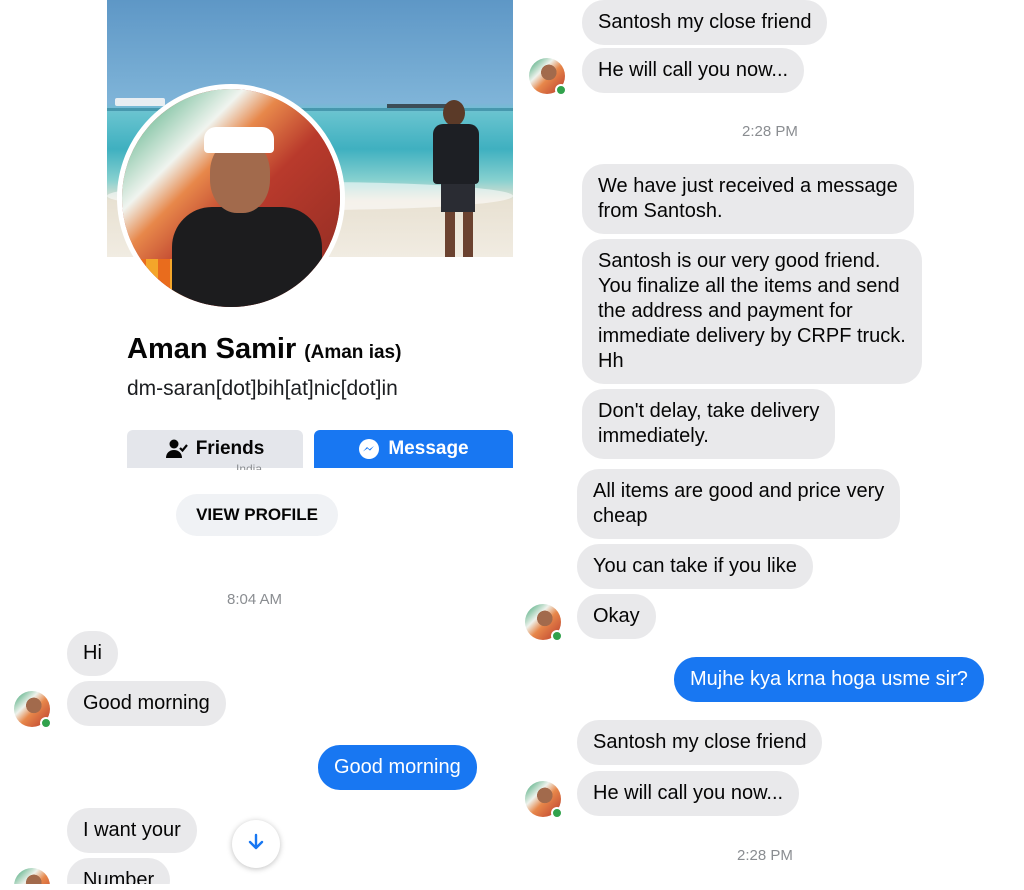 The image size is (1024, 890). Describe the element at coordinates (249, 466) in the screenshot. I see `profile-location: India` at that location.